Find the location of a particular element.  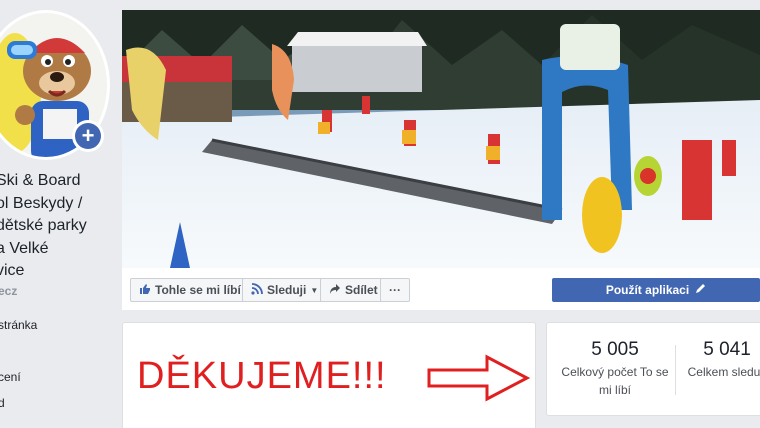

page-name-line: Ski & Board is located at coordinates (40, 180).